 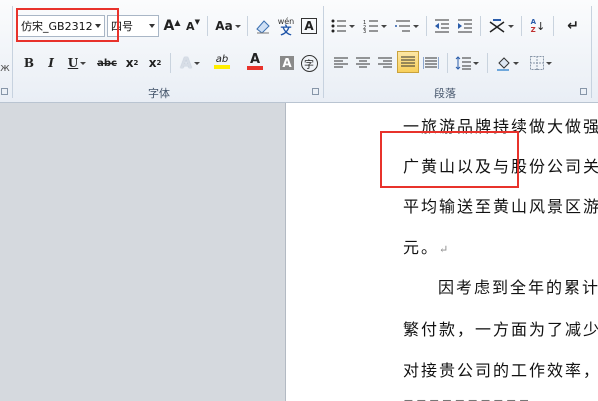 I want to click on annotation-box-font, so click(x=67, y=25).